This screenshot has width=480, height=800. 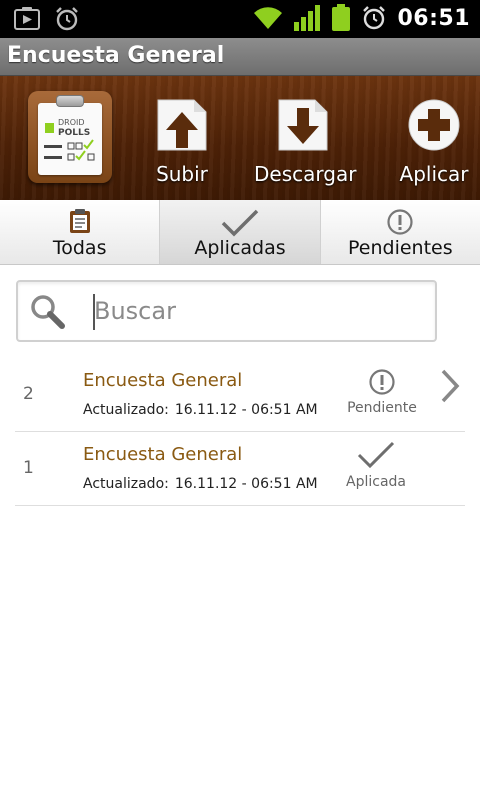 I want to click on tab-todas-label: Todas, so click(x=79, y=248).